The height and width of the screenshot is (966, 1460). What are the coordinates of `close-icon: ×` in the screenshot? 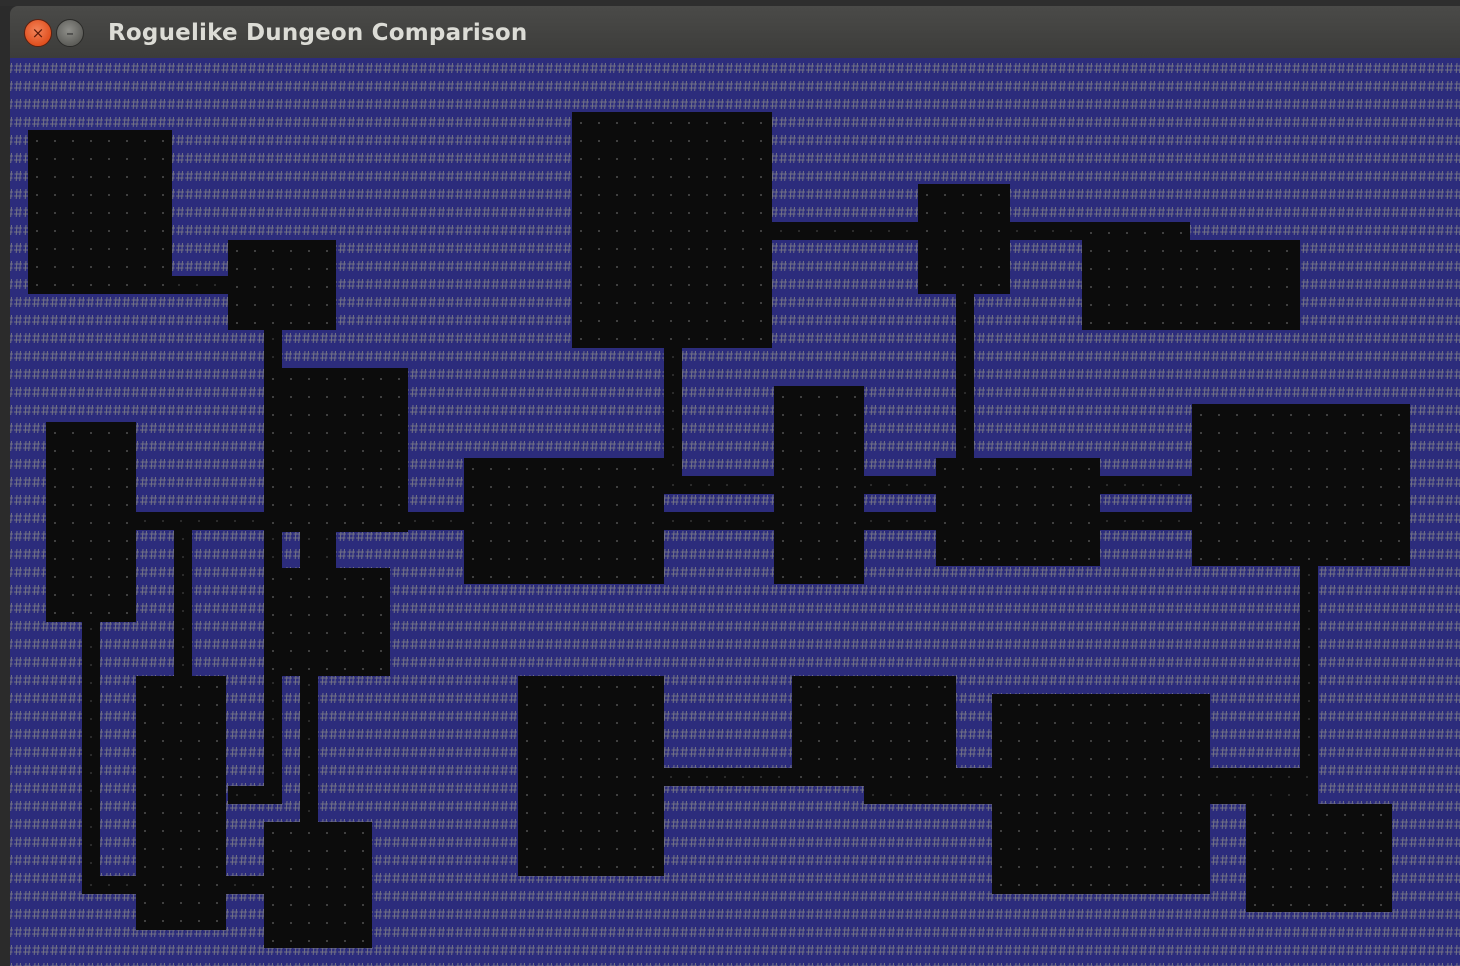 It's located at (38, 33).